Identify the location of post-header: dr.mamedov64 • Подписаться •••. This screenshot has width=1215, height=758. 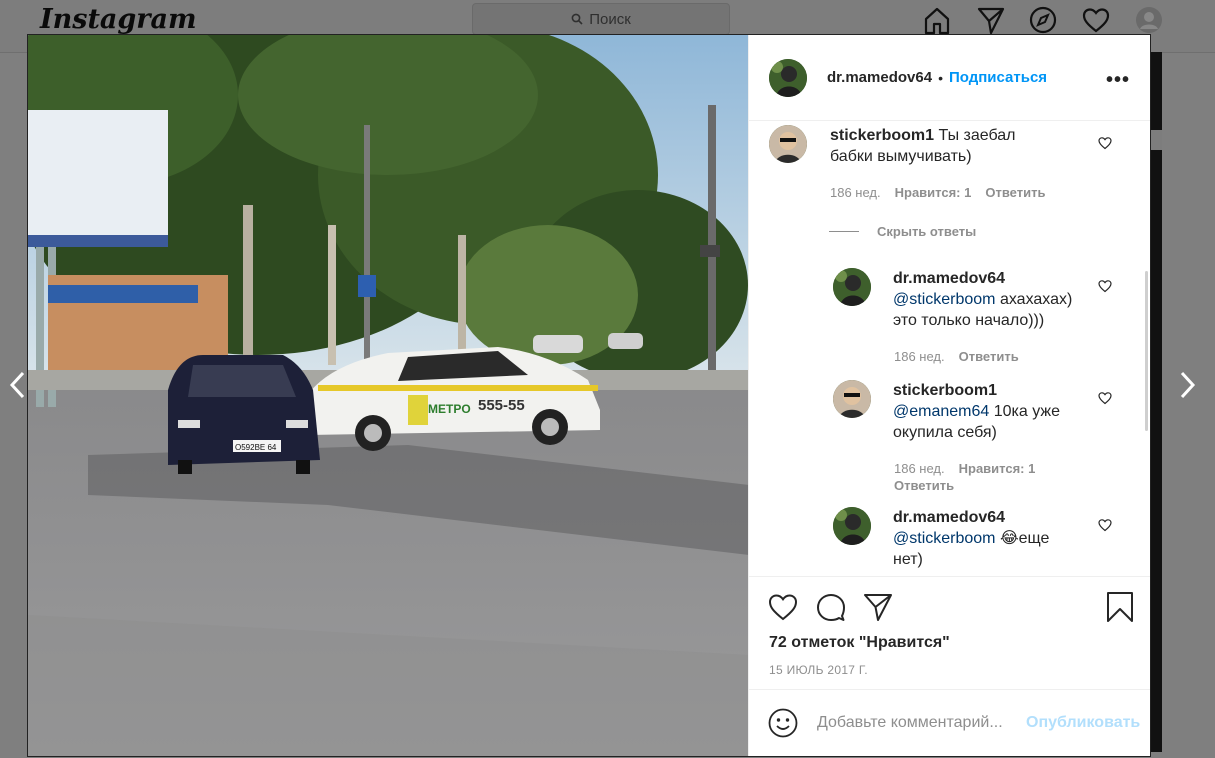
(949, 78).